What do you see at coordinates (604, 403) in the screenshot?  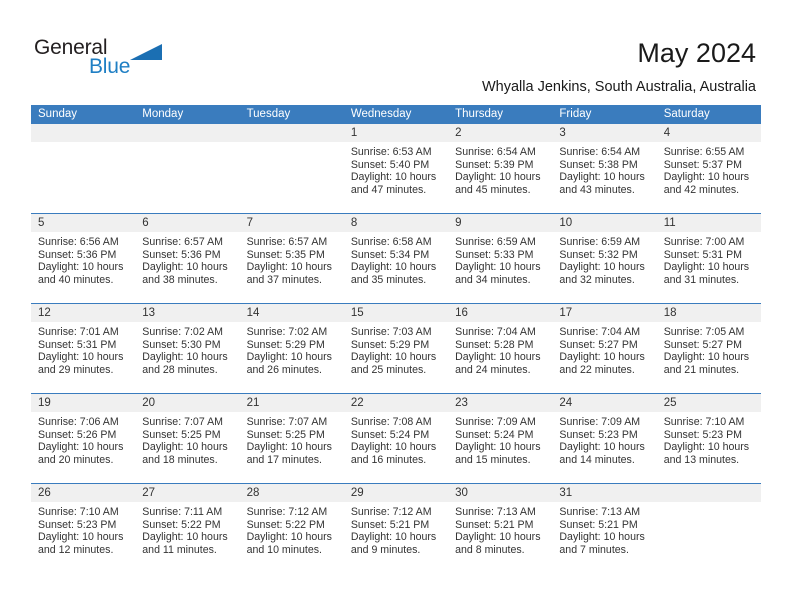 I see `day-number: 24` at bounding box center [604, 403].